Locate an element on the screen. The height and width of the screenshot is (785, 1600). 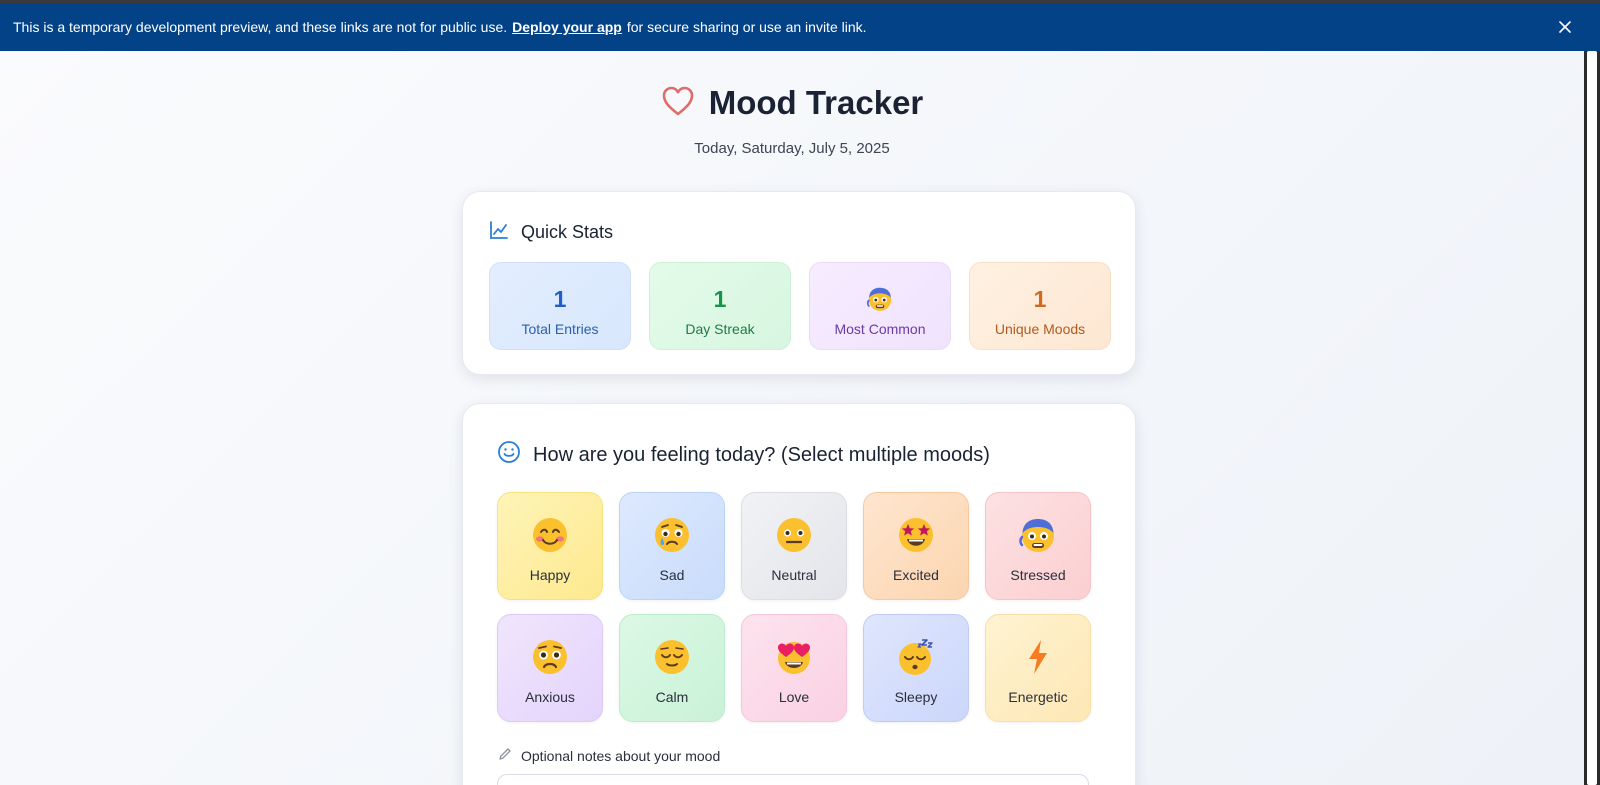
stat-label: Most Common is located at coordinates (880, 329).